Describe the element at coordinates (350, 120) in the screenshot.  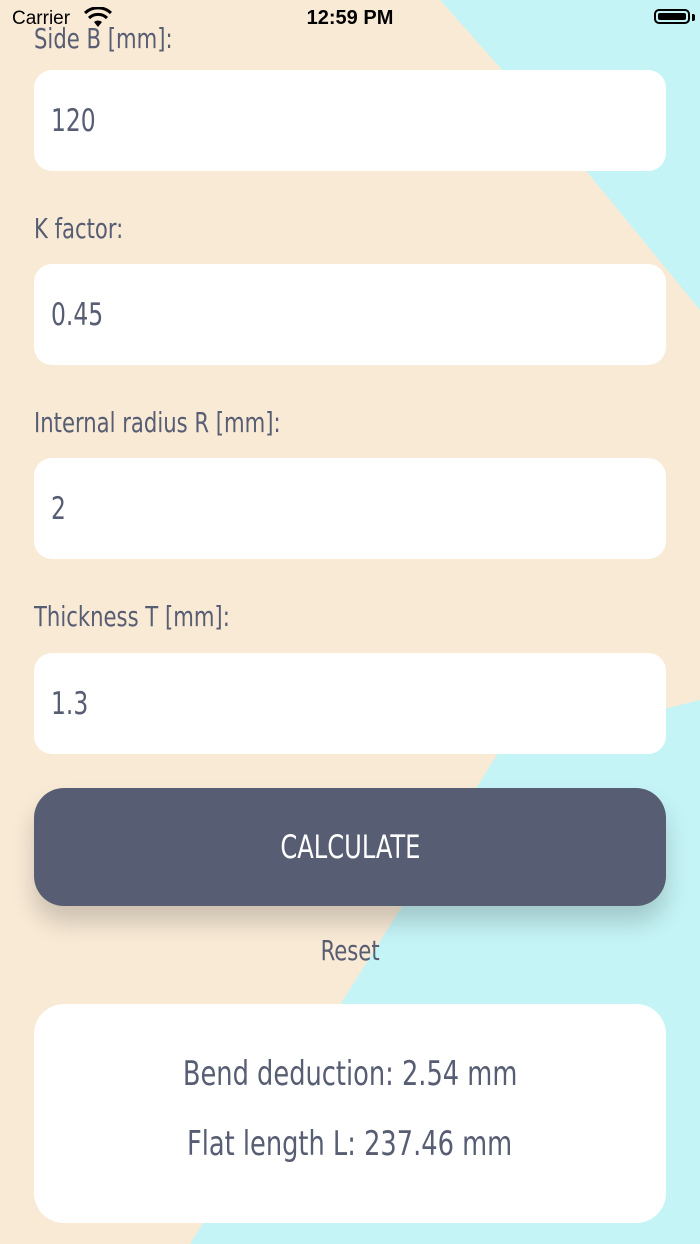
I see `side-b-input: 120` at that location.